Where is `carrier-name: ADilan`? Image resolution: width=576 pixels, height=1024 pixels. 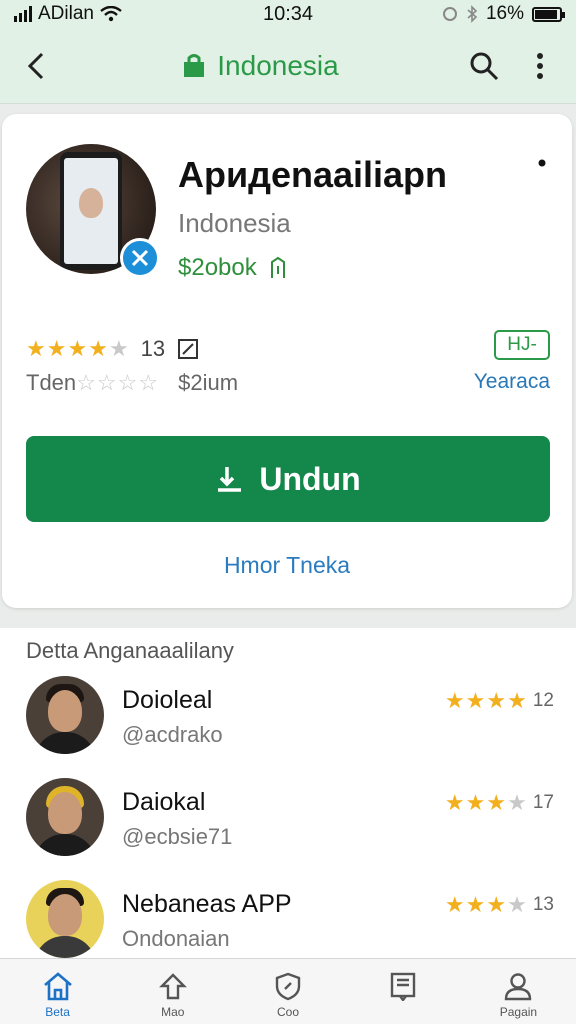
carrier-name: ADilan is located at coordinates (66, 13).